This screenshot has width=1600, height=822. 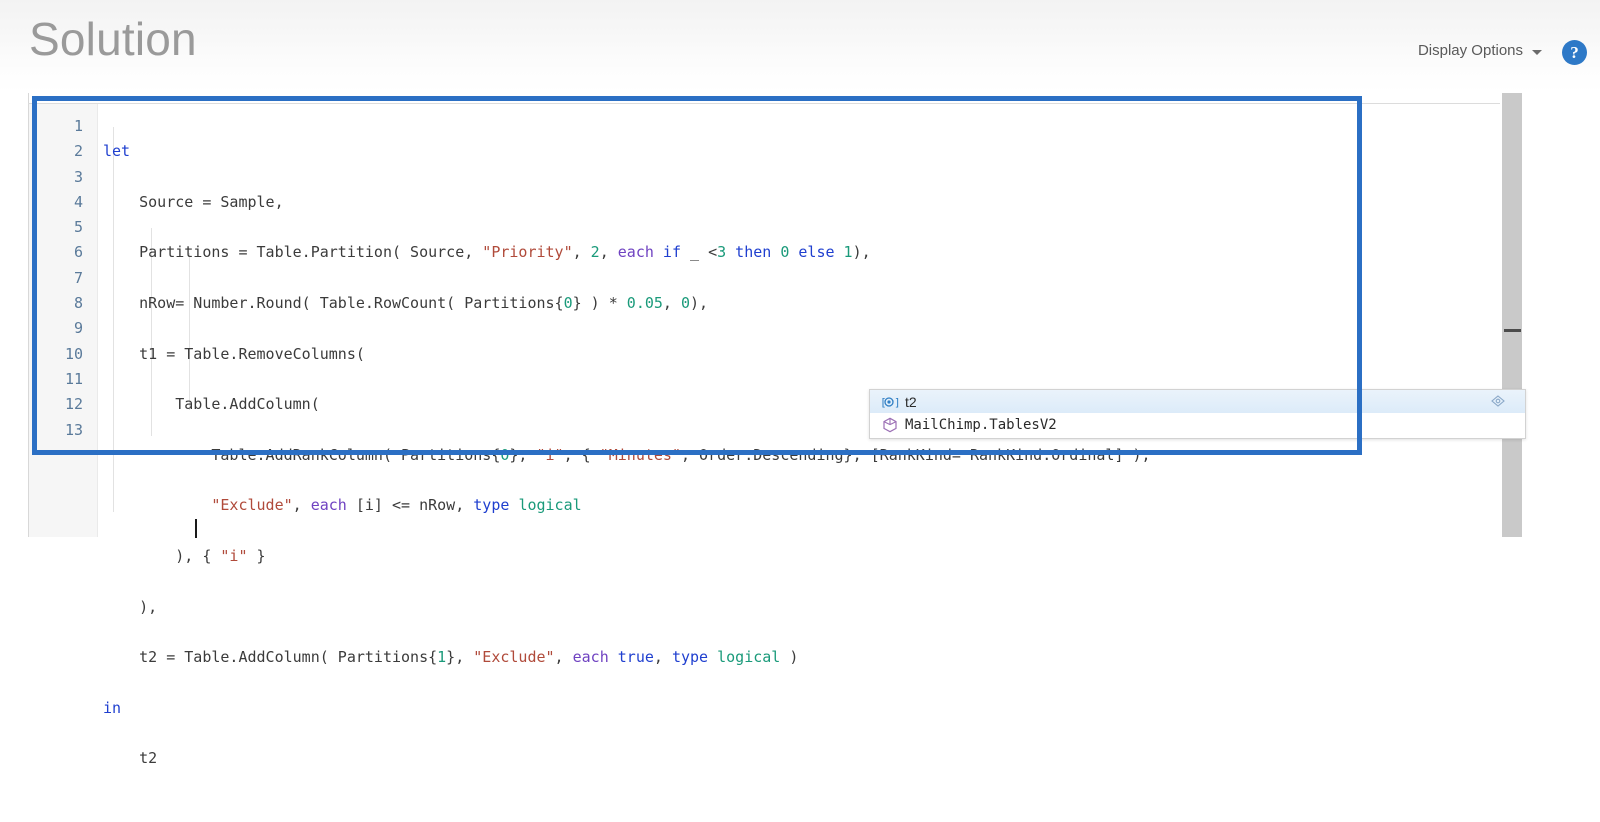 I want to click on code-line: Source = Sample,, so click(x=193, y=201).